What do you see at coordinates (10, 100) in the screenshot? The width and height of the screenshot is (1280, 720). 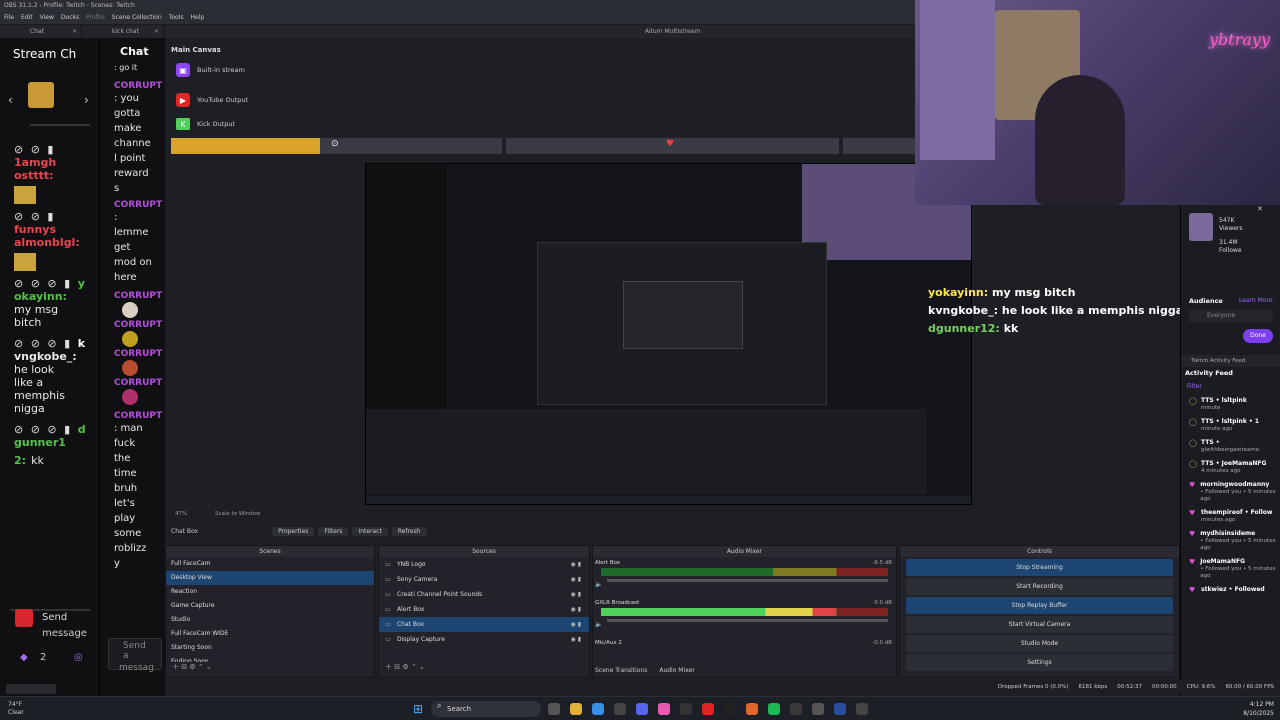 I see `chevron-left-icon: ‹` at bounding box center [10, 100].